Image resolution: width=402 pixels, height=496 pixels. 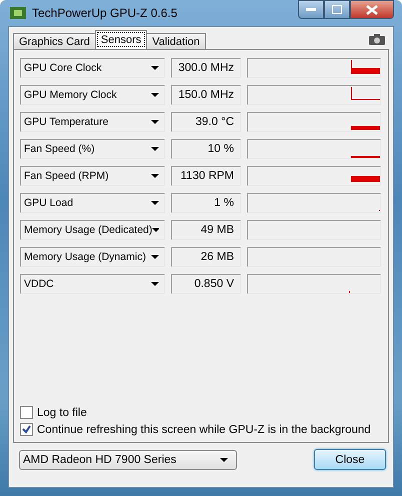 What do you see at coordinates (92, 149) in the screenshot?
I see `sensor-dropdown: Fan Speed (%)` at bounding box center [92, 149].